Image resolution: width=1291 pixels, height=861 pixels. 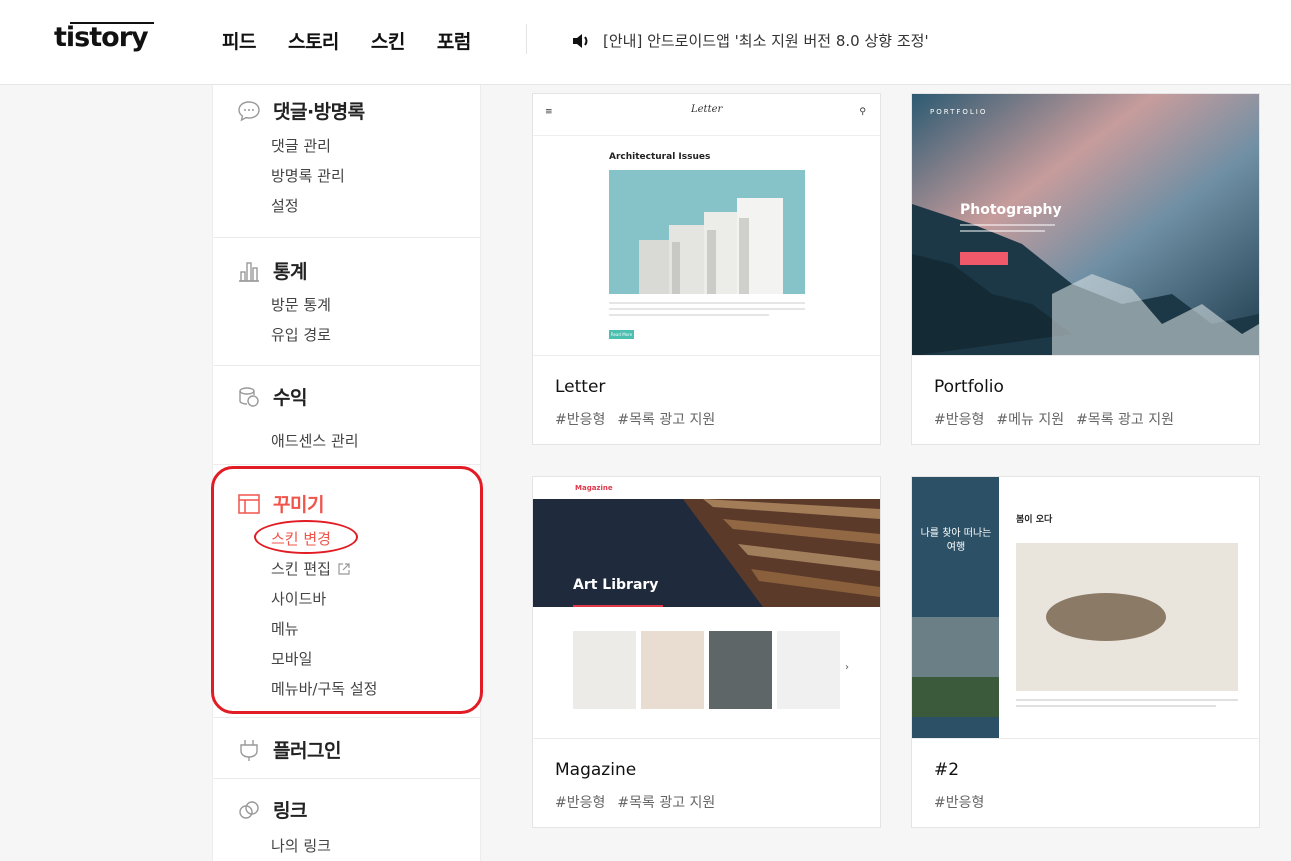 I want to click on oval-annotation, so click(x=306, y=537).